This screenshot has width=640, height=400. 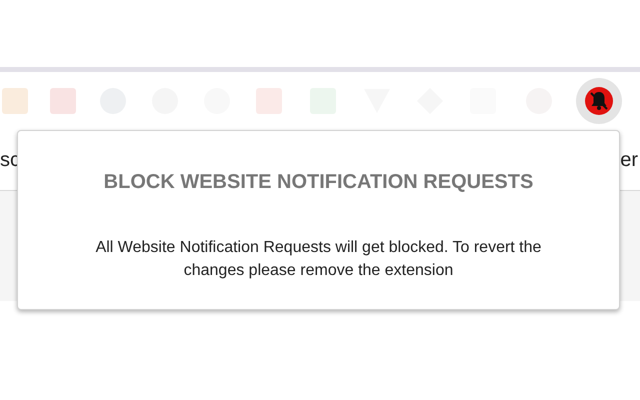 I want to click on crossed-bell-icon, so click(x=599, y=101).